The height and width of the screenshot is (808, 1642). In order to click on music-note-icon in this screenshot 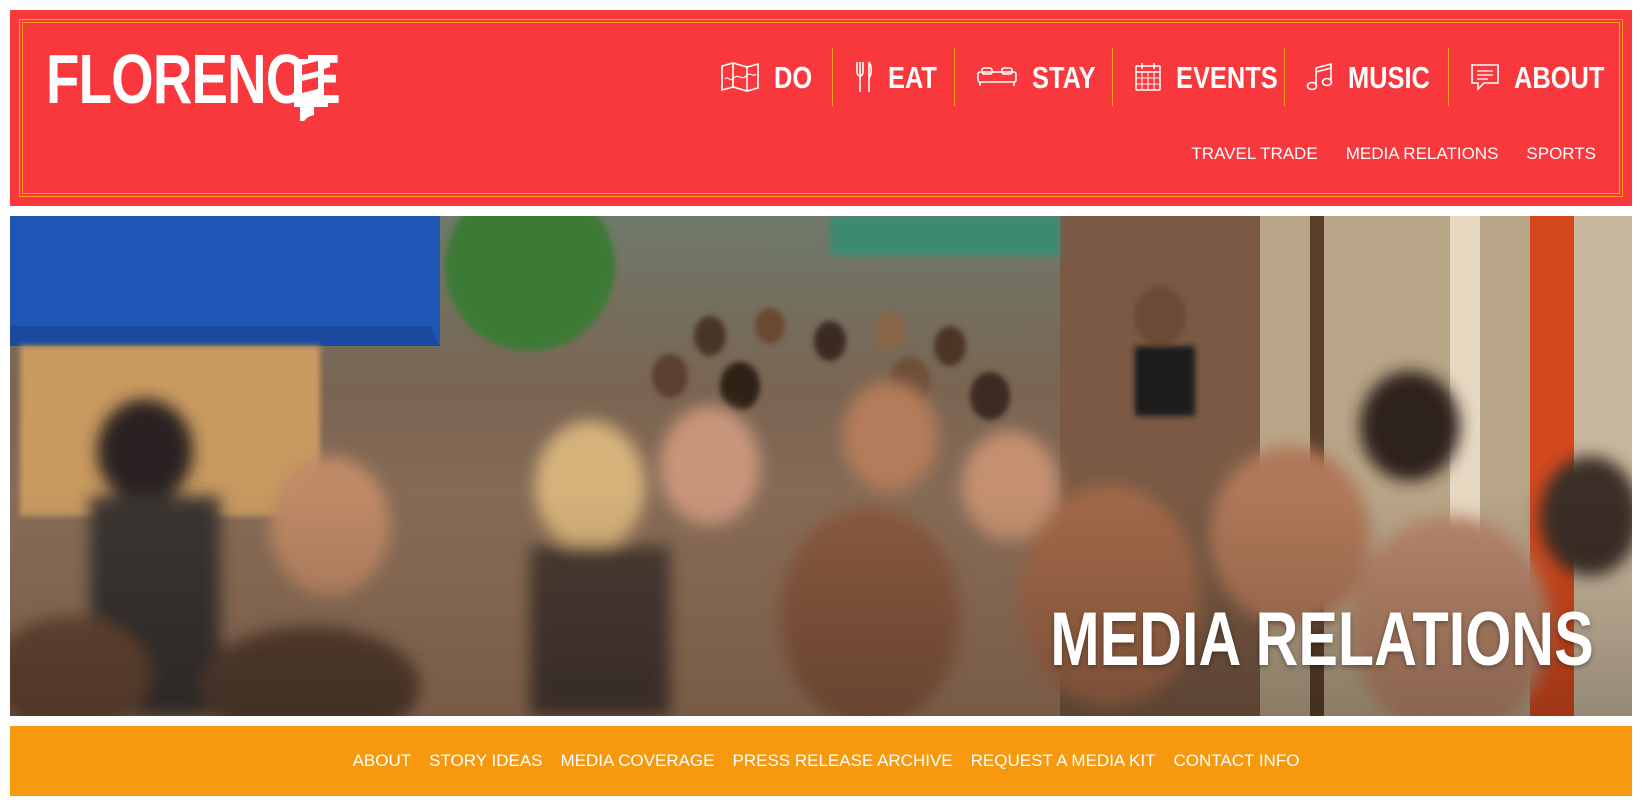, I will do `click(1320, 77)`.